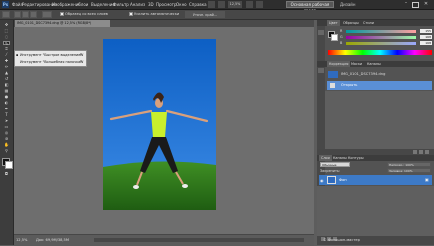  I want to click on layer-thumbnail, so click(331, 180).